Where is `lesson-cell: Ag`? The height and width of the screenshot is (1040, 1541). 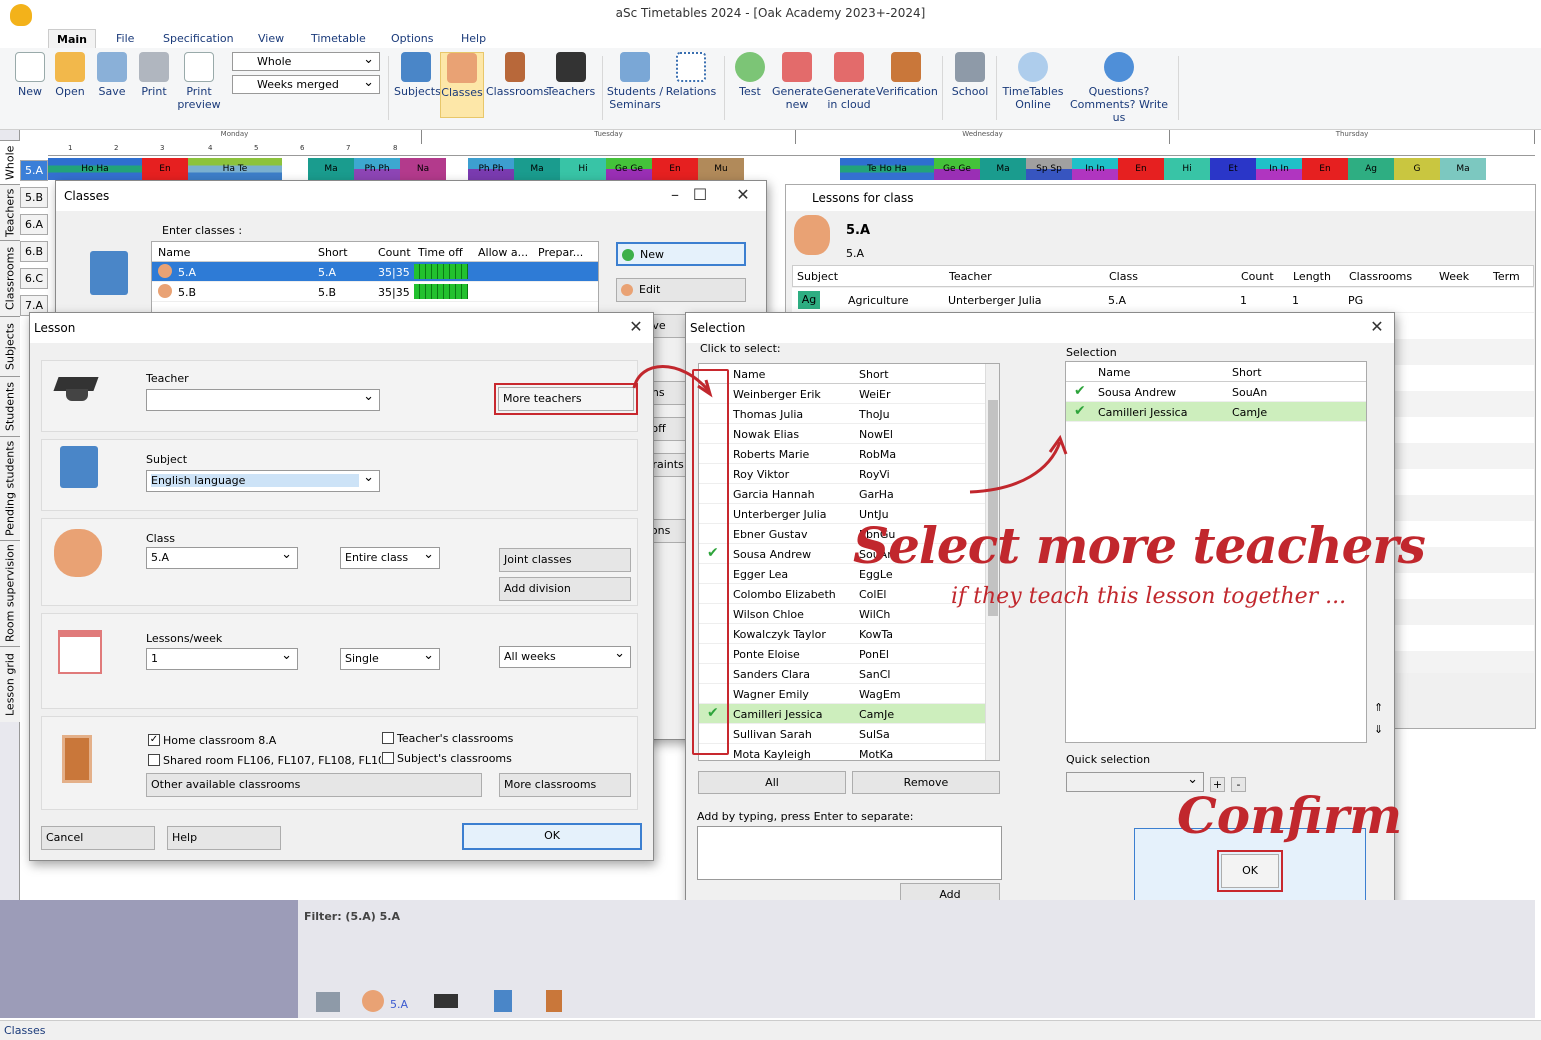 lesson-cell: Ag is located at coordinates (1371, 169).